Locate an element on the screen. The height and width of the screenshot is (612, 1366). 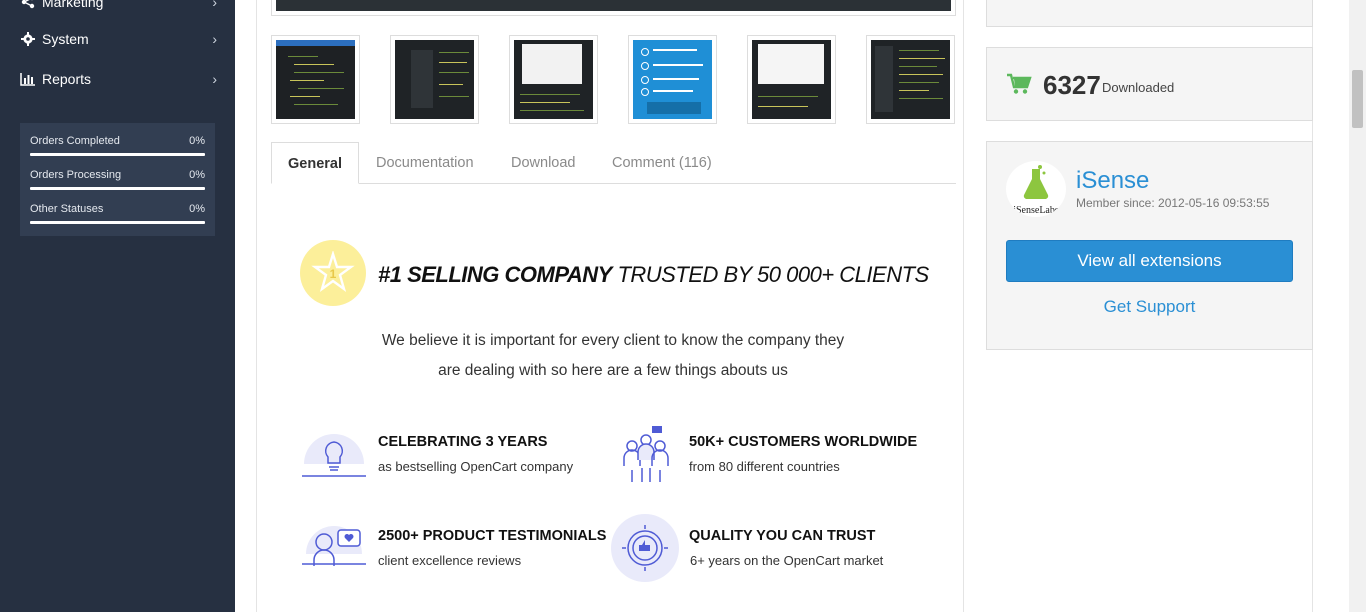
author-name: iSense is located at coordinates (1112, 181).